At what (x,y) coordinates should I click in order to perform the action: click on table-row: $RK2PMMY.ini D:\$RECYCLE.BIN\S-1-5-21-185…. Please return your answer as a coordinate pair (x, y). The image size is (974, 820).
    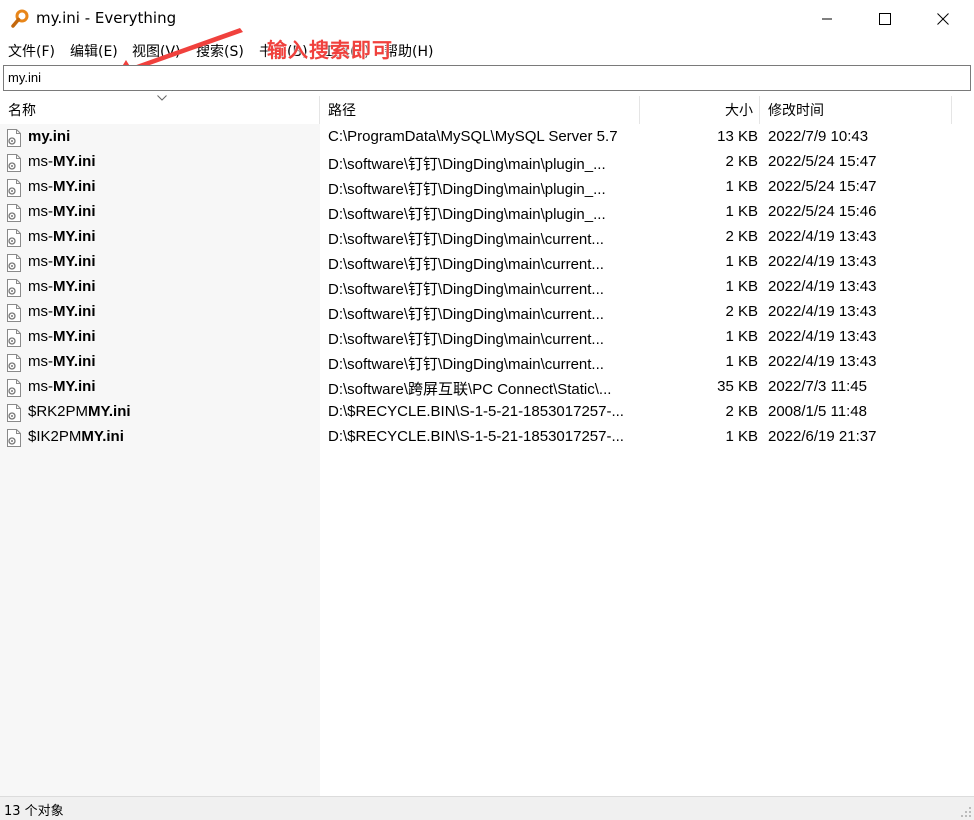
    Looking at the image, I should click on (487, 412).